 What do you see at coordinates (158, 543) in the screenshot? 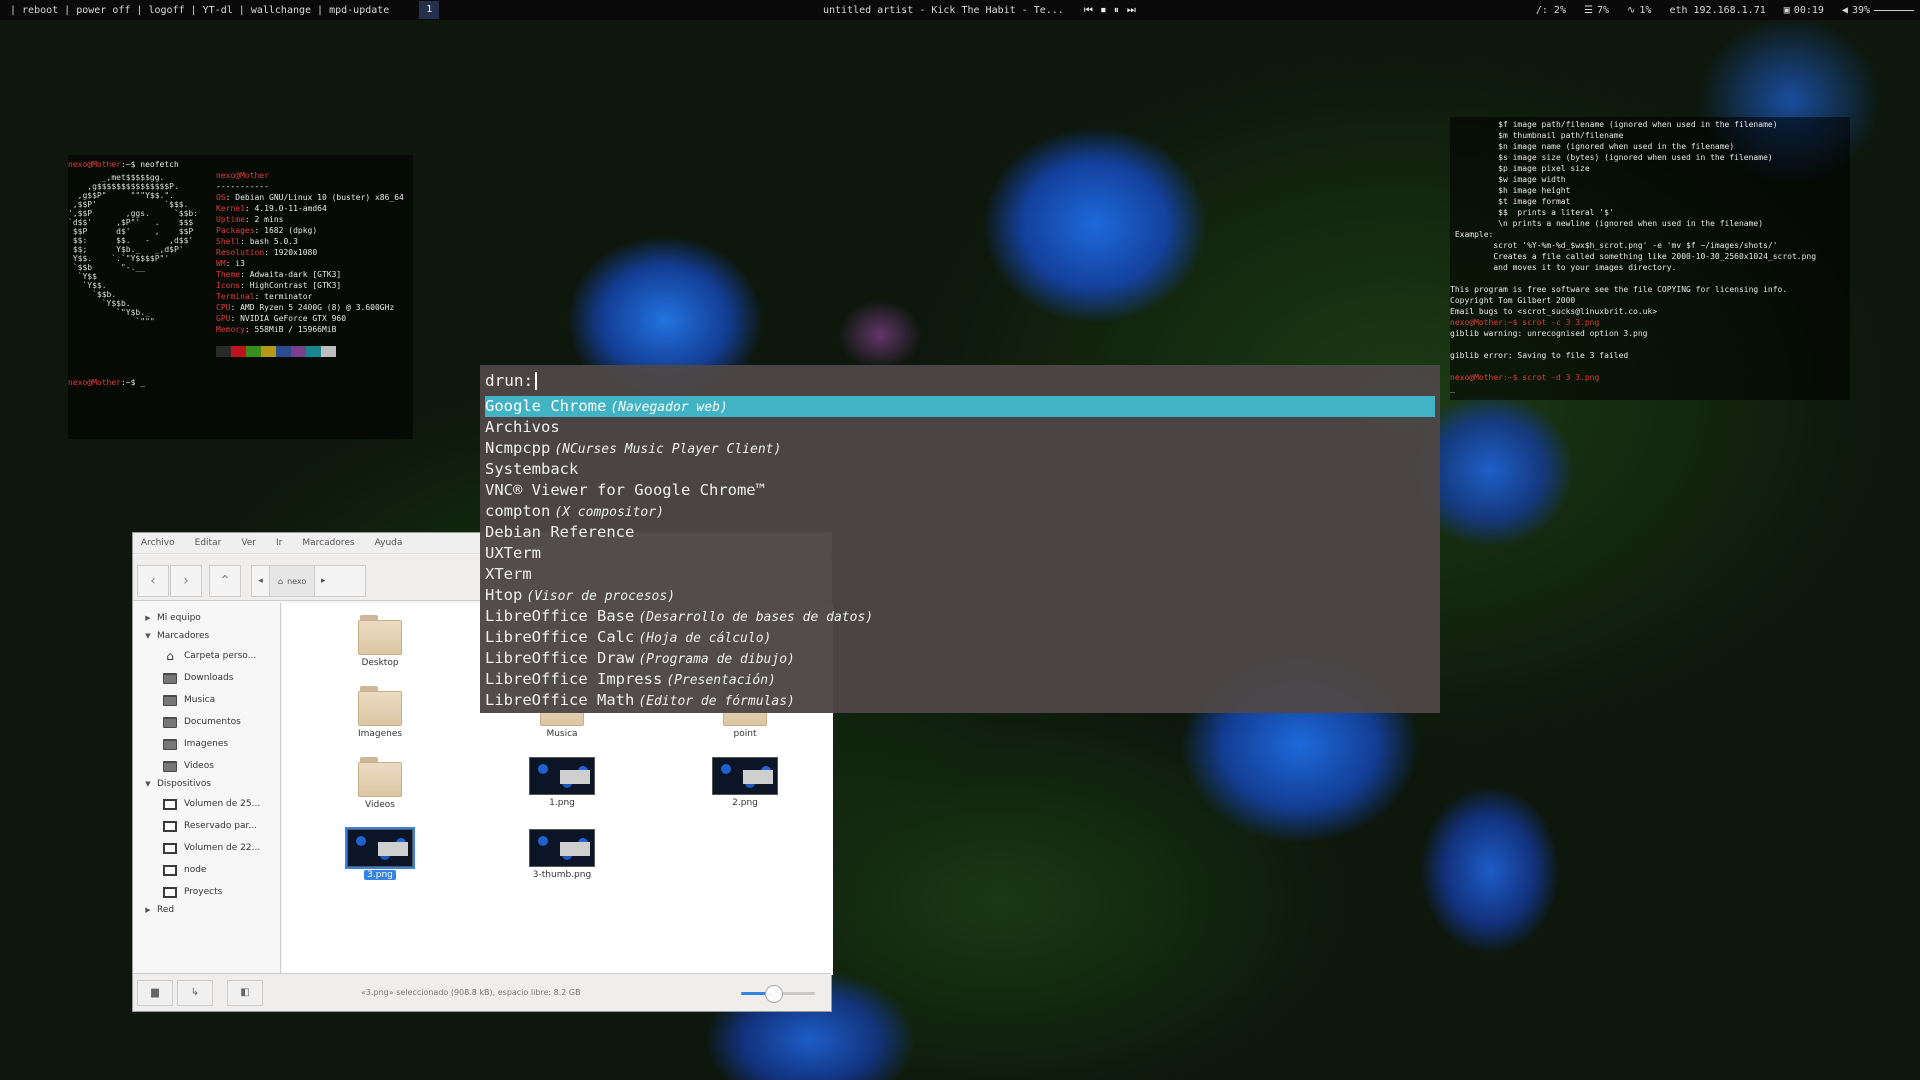
I see `menu-item-archivo: Archivo` at bounding box center [158, 543].